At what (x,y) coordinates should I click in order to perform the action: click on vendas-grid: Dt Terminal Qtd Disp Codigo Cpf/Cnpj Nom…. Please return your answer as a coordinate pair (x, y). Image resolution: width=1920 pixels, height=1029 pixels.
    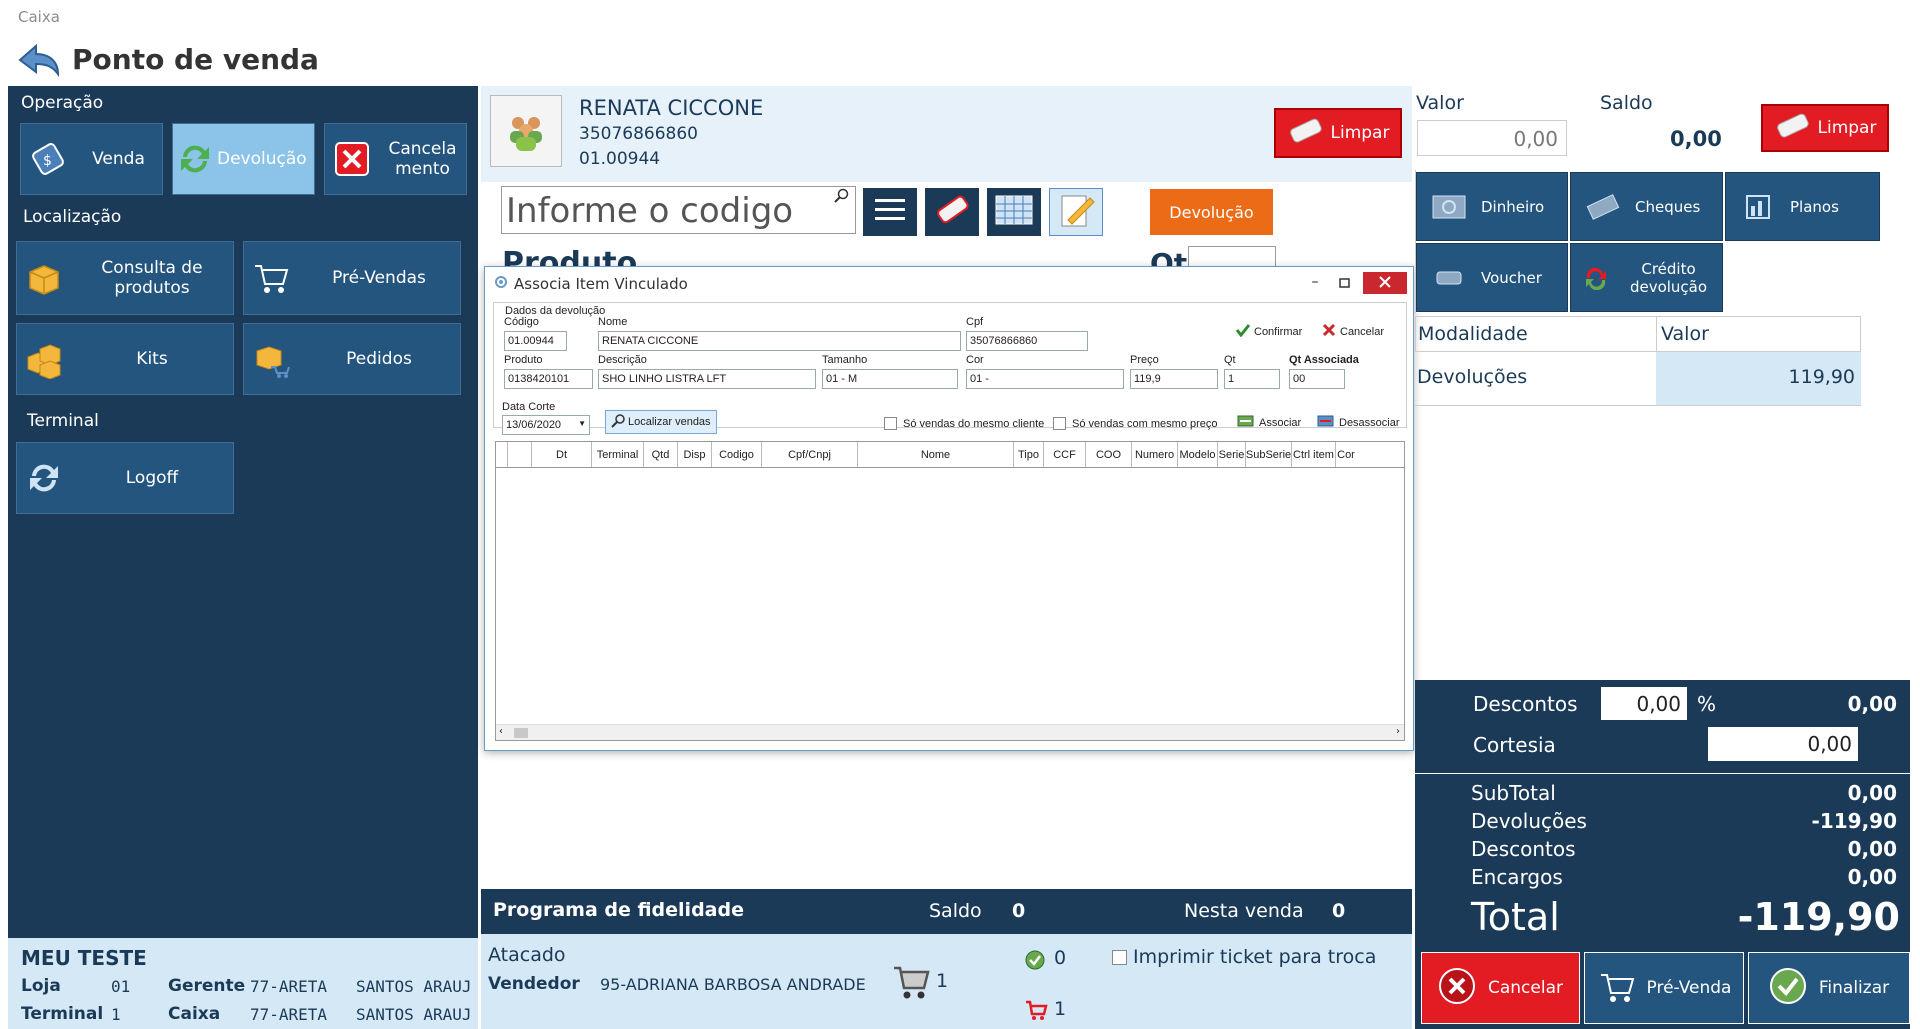
    Looking at the image, I should click on (950, 591).